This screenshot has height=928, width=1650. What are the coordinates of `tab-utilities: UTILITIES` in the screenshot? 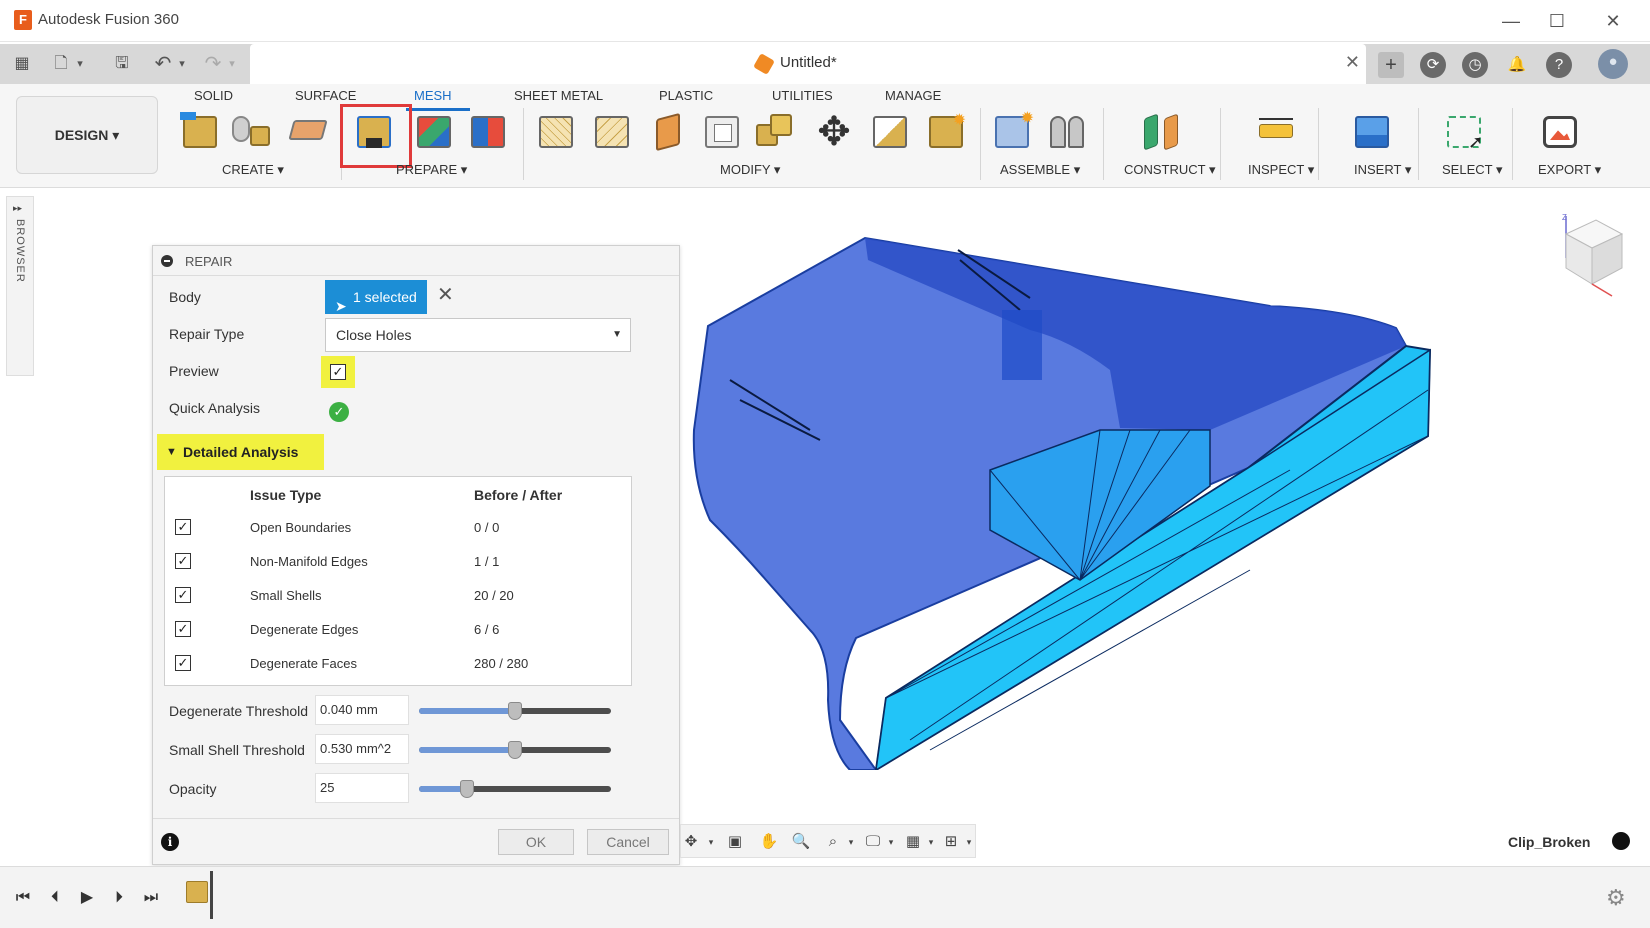 It's located at (802, 95).